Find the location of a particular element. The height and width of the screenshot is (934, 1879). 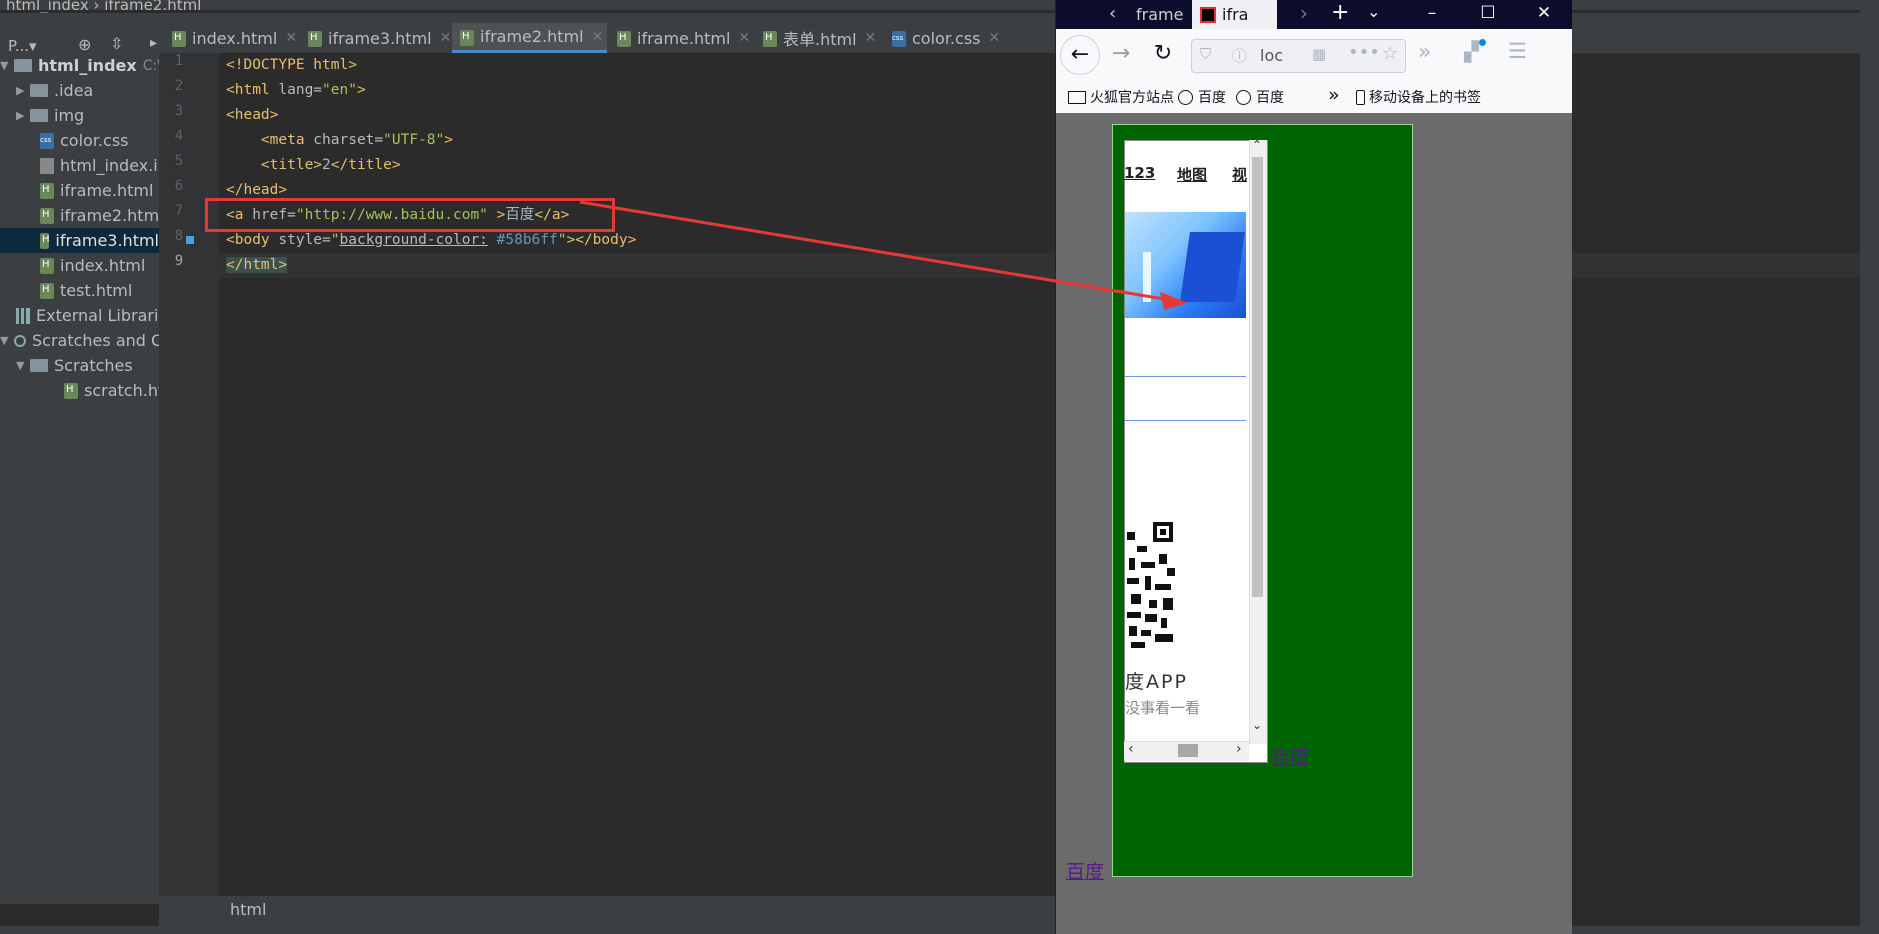

annotation-arrow is located at coordinates (883, 255).